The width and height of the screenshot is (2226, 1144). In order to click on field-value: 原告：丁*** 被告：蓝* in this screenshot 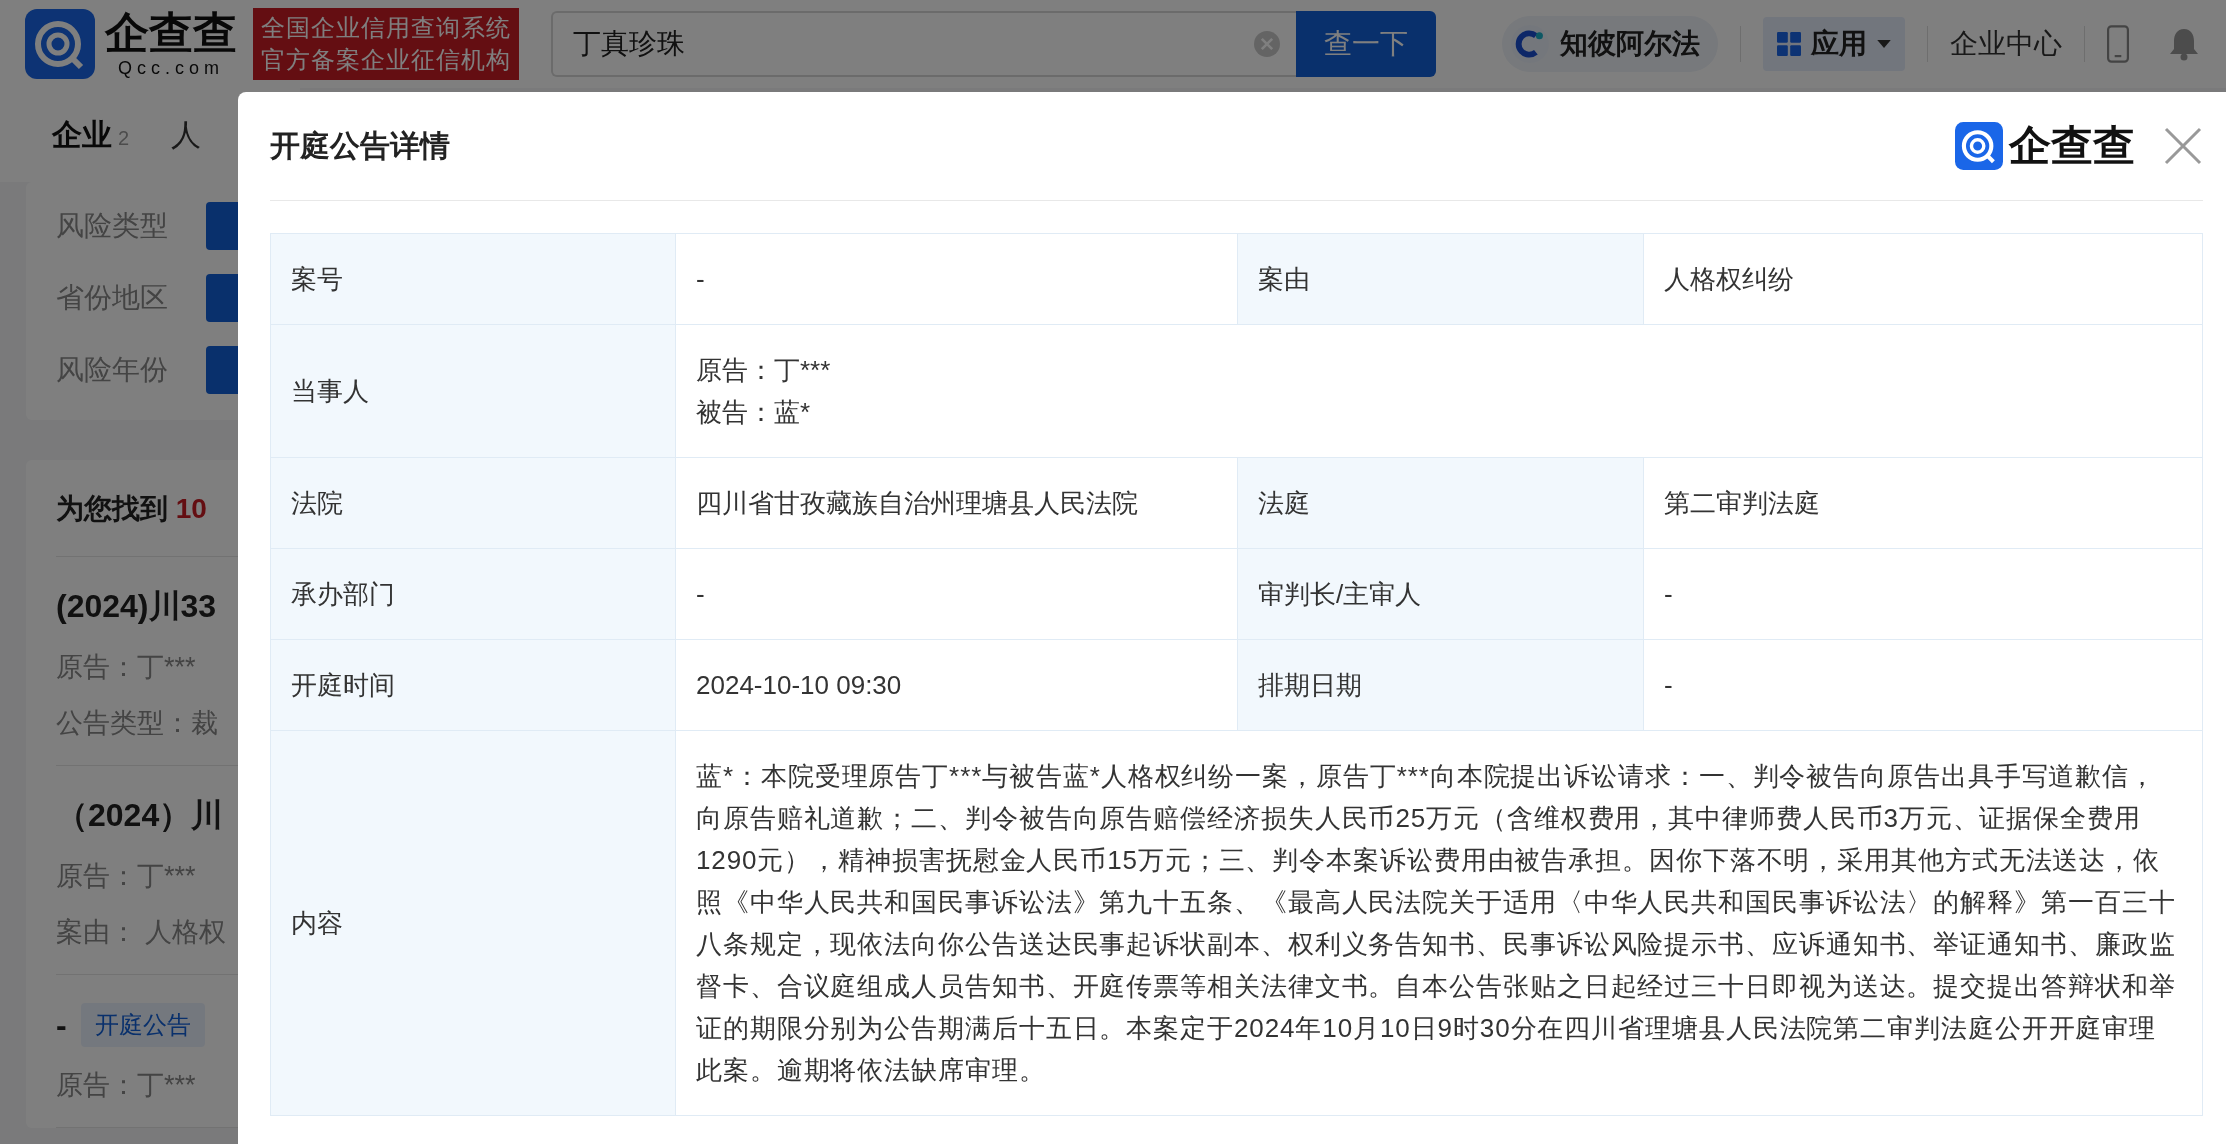, I will do `click(1439, 391)`.